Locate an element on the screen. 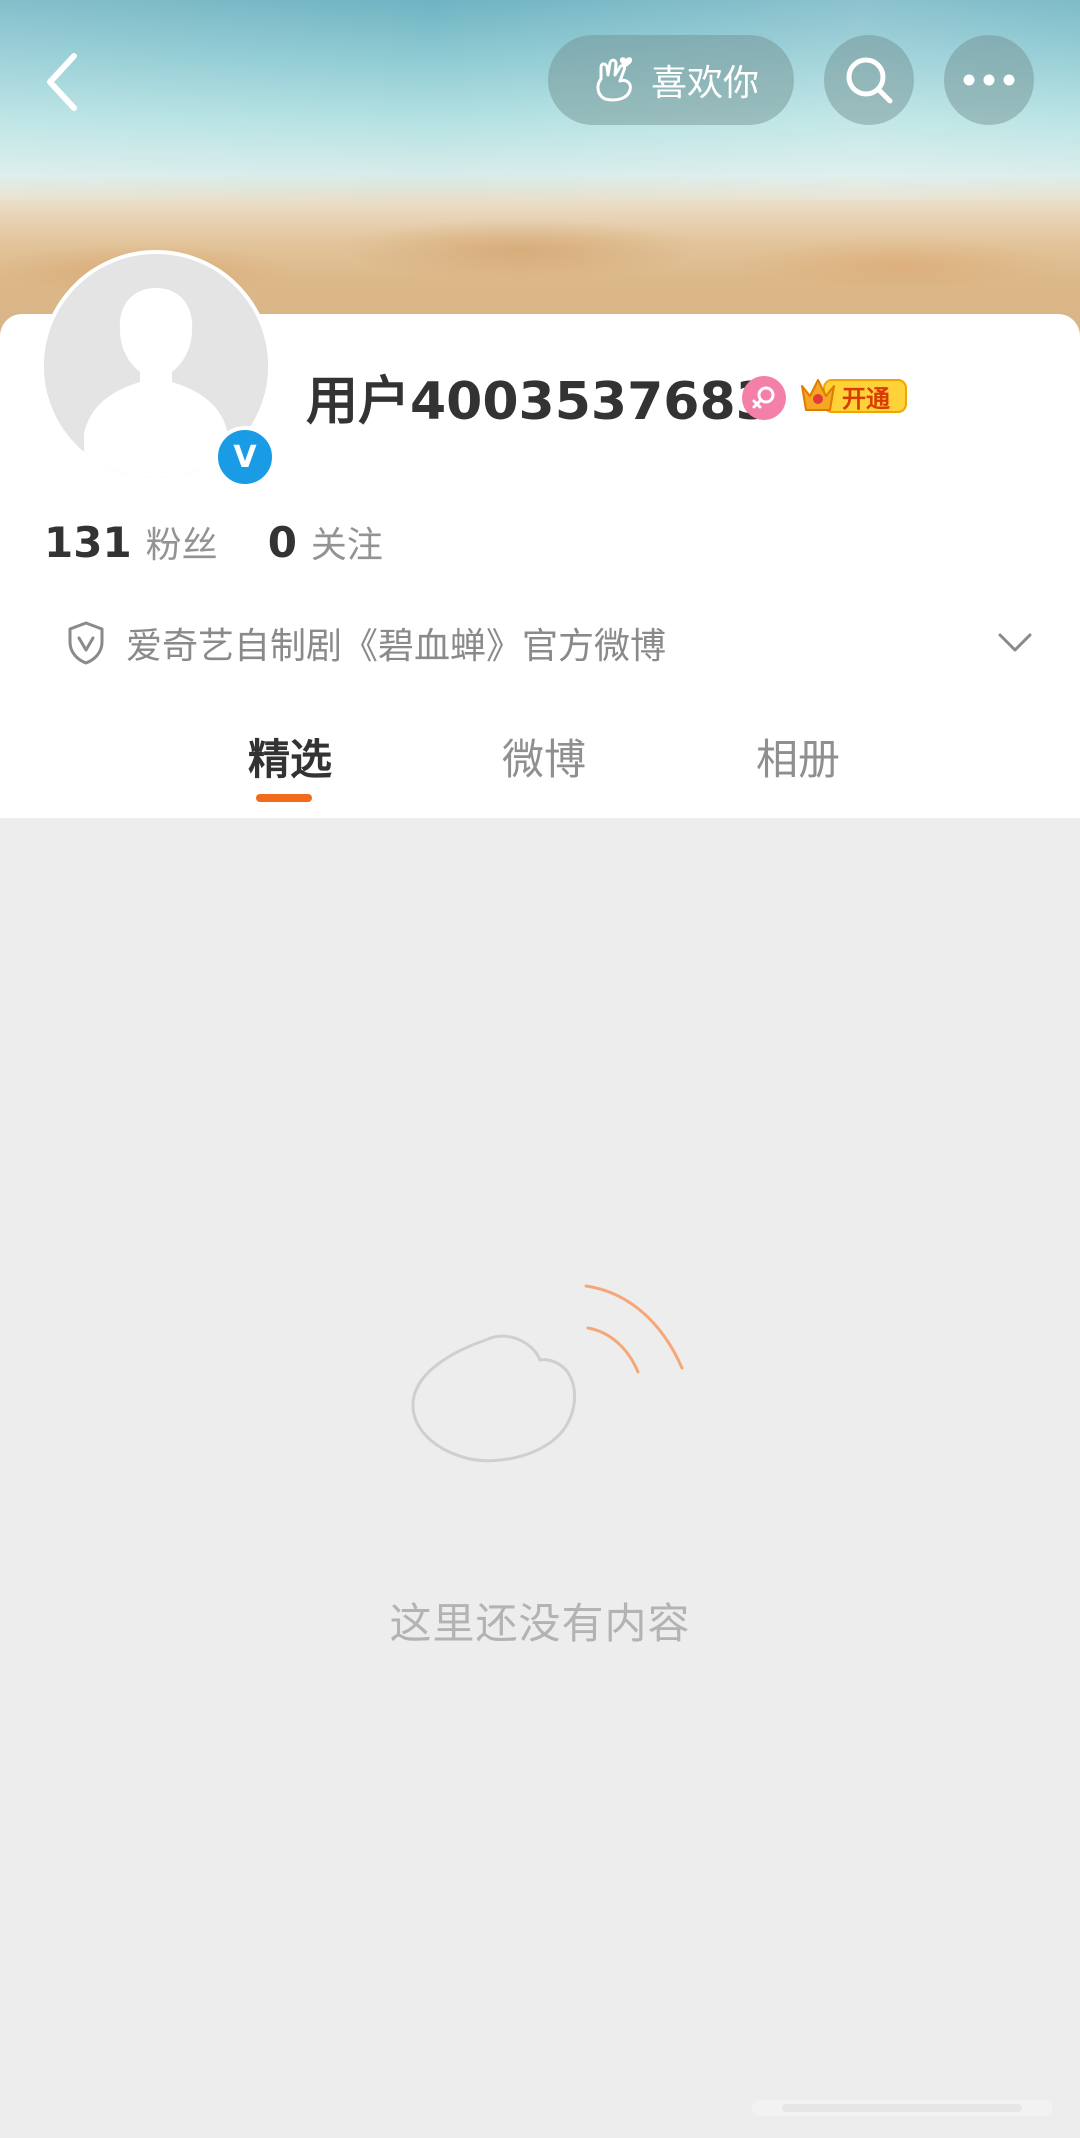 The height and width of the screenshot is (2138, 1080). banner-haze is located at coordinates (540, 100).